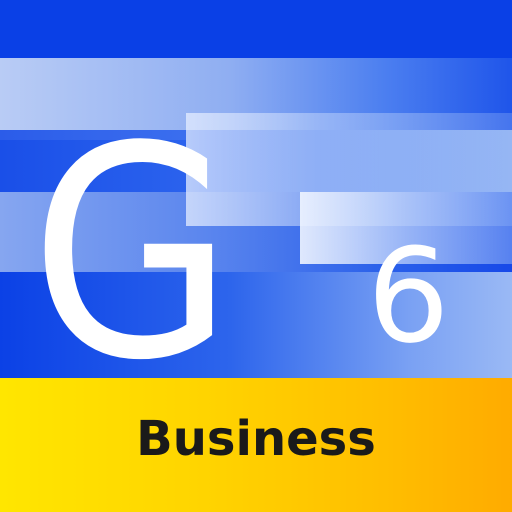 The width and height of the screenshot is (512, 512). Describe the element at coordinates (256, 29) in the screenshot. I see `stripe` at that location.